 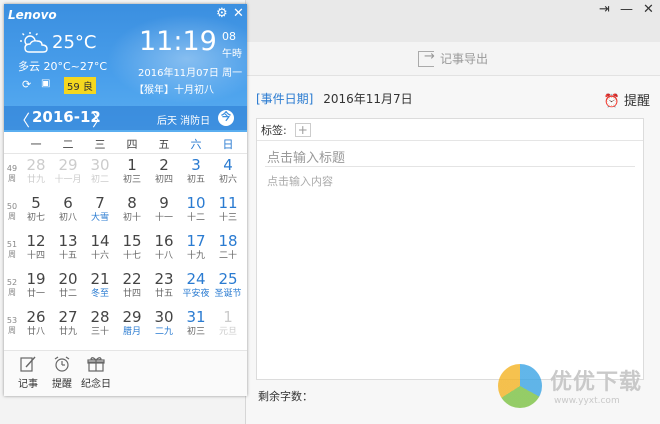 I want to click on day-number: 7, so click(x=100, y=203).